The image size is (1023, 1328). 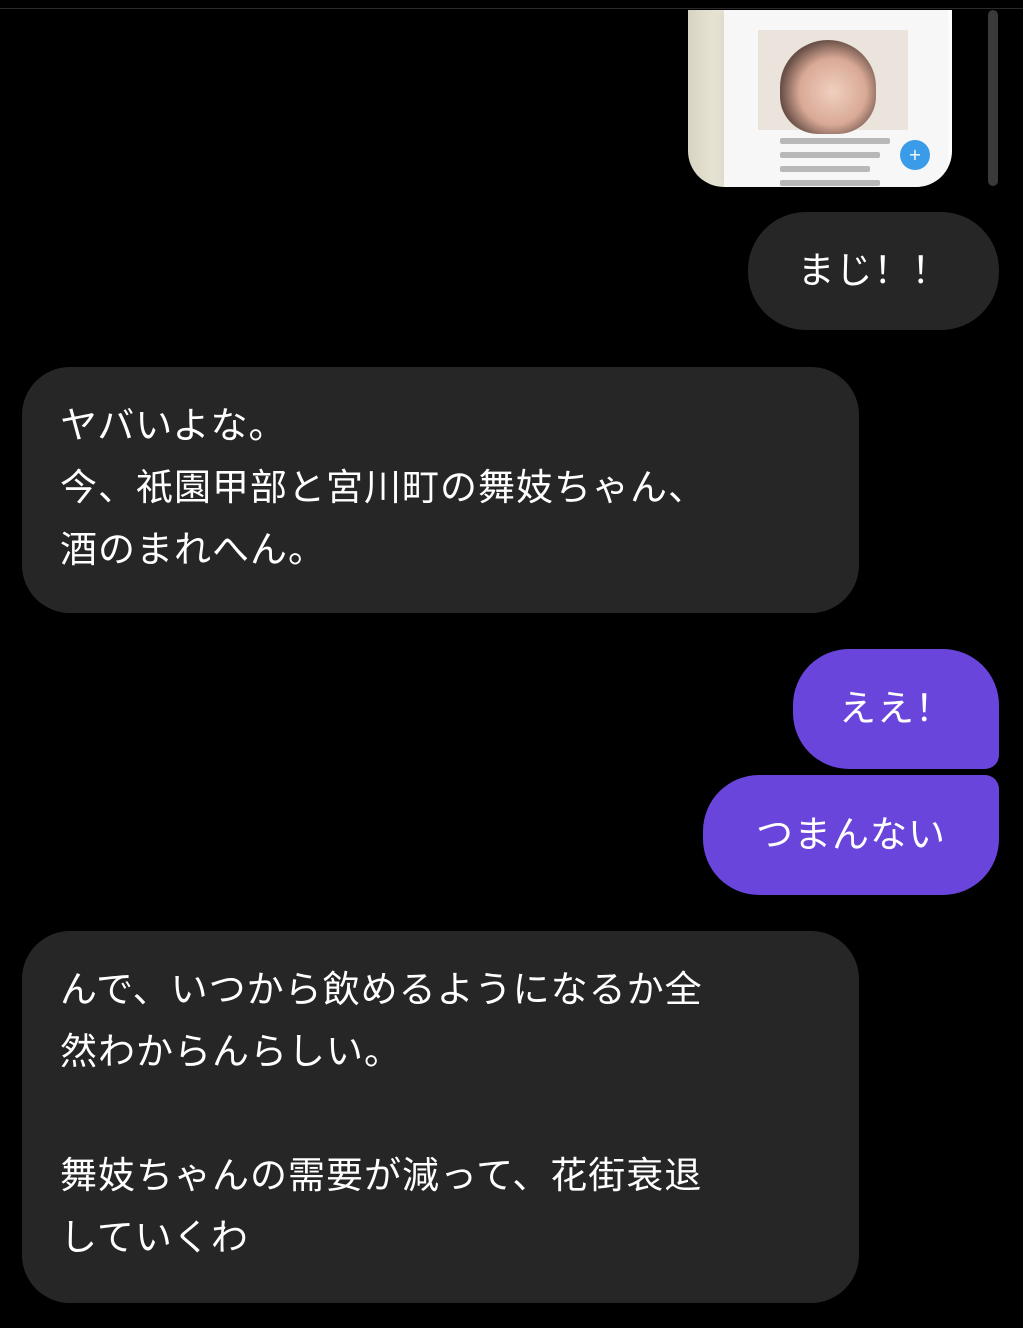 What do you see at coordinates (896, 709) in the screenshot?
I see `message-bubble-sent: ええ！` at bounding box center [896, 709].